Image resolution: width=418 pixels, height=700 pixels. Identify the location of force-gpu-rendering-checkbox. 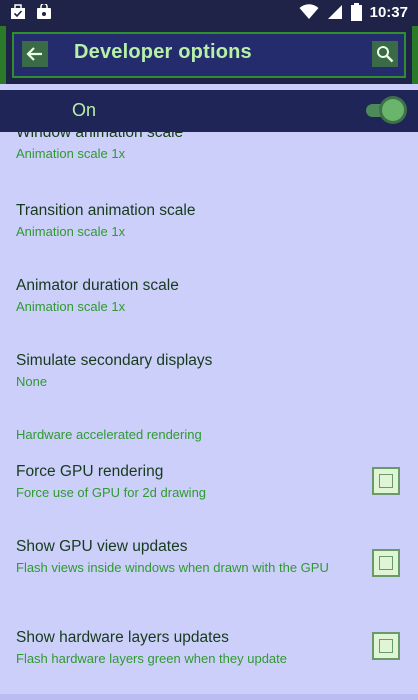
(386, 481).